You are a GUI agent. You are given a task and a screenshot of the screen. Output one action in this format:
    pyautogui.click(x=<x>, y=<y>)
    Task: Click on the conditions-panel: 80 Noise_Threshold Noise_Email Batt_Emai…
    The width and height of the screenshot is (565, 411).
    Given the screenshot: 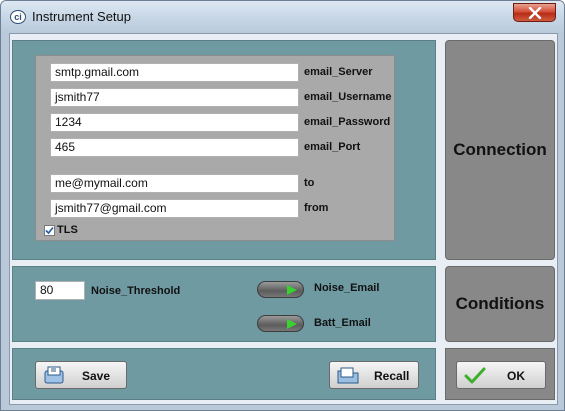 What is the action you would take?
    pyautogui.click(x=224, y=304)
    